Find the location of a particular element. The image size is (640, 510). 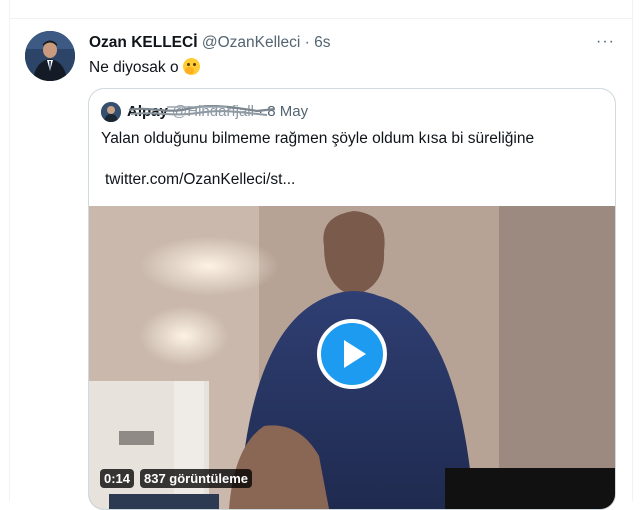

play-icon is located at coordinates (352, 354).